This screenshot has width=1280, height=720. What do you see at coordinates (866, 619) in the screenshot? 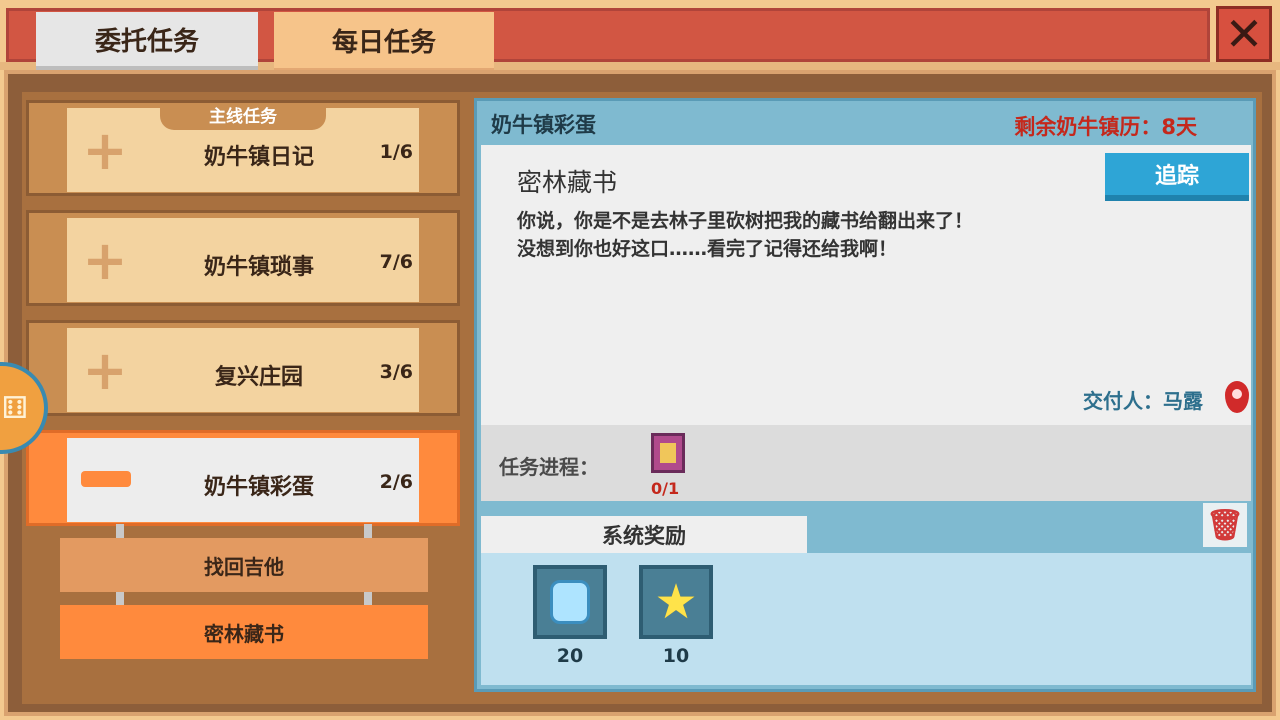
I see `reward-area: 20 ★ 10` at bounding box center [866, 619].